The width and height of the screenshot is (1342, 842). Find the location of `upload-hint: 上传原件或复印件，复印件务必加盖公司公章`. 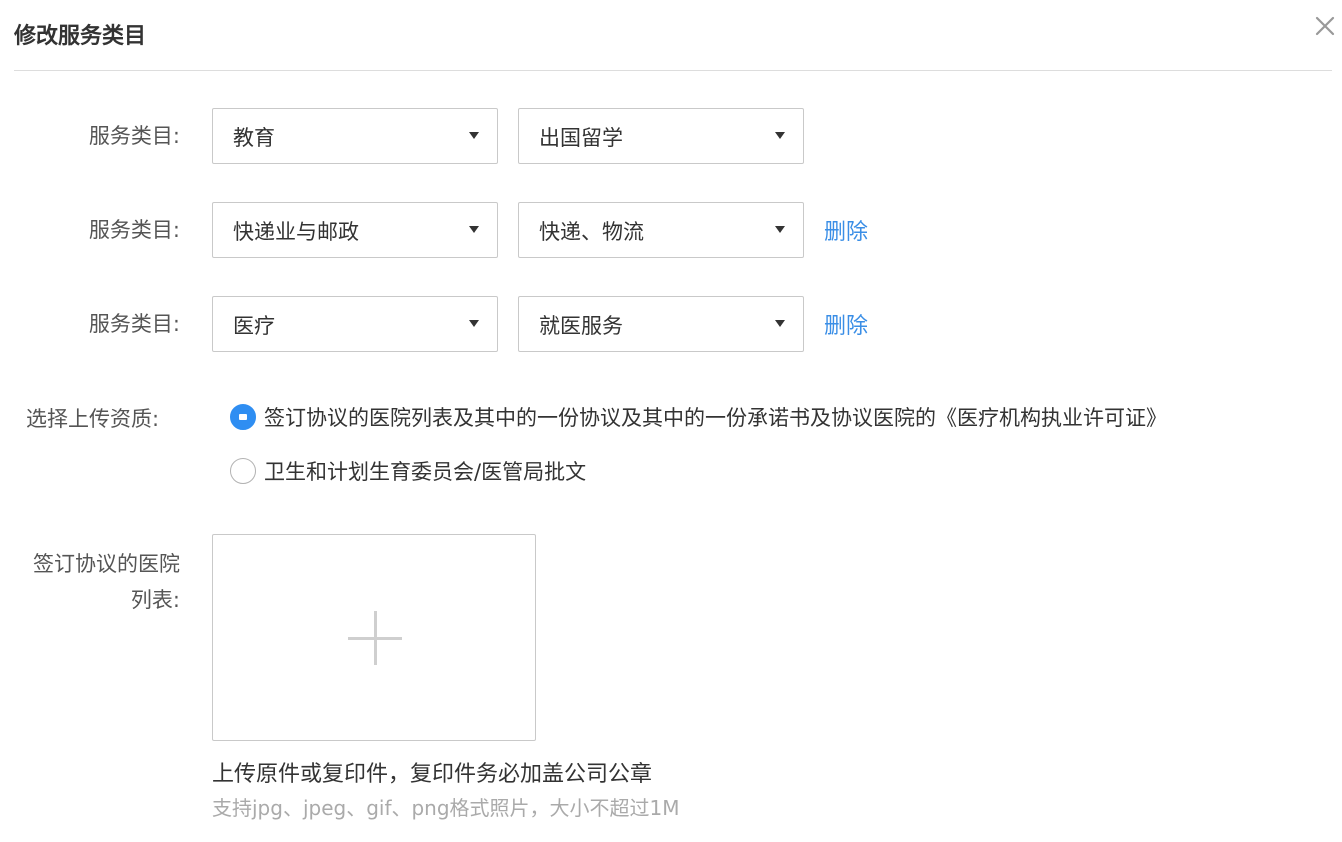

upload-hint: 上传原件或复印件，复印件务必加盖公司公章 is located at coordinates (432, 774).